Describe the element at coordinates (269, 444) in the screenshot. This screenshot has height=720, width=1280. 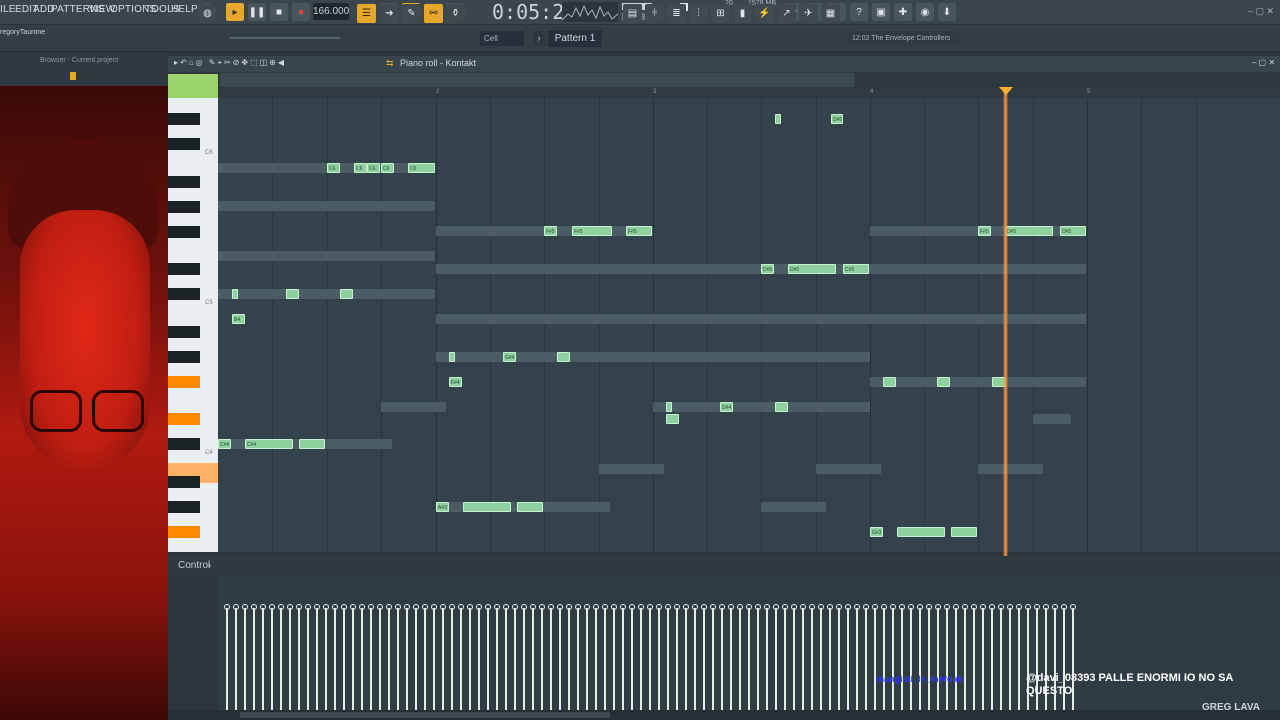
I see `midi-note: C#4` at that location.